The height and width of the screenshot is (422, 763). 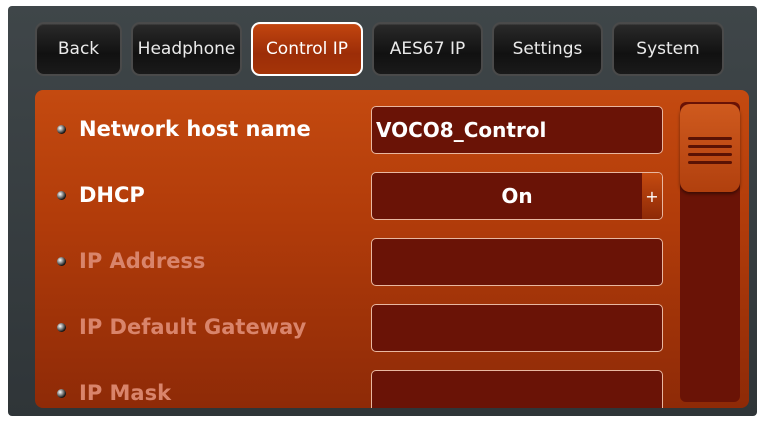 What do you see at coordinates (517, 262) in the screenshot?
I see `ip-address-field` at bounding box center [517, 262].